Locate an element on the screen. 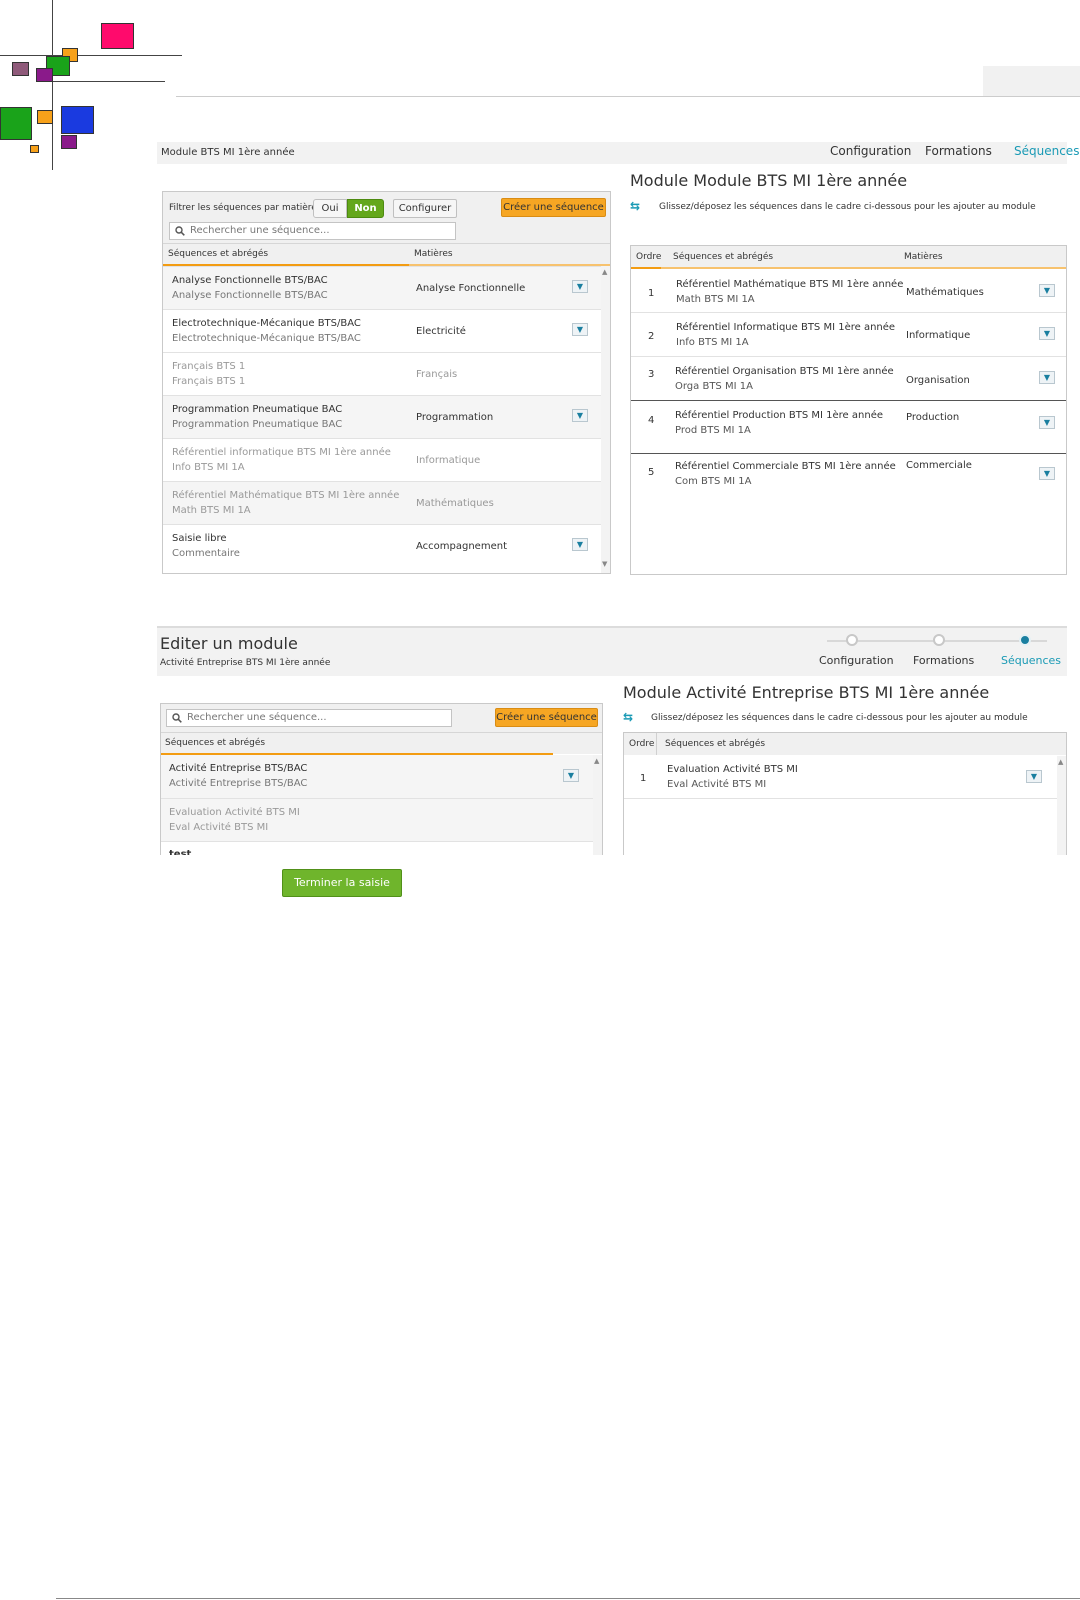 This screenshot has height=1600, width=1080. nav-sequences: Séquences is located at coordinates (1046, 151).